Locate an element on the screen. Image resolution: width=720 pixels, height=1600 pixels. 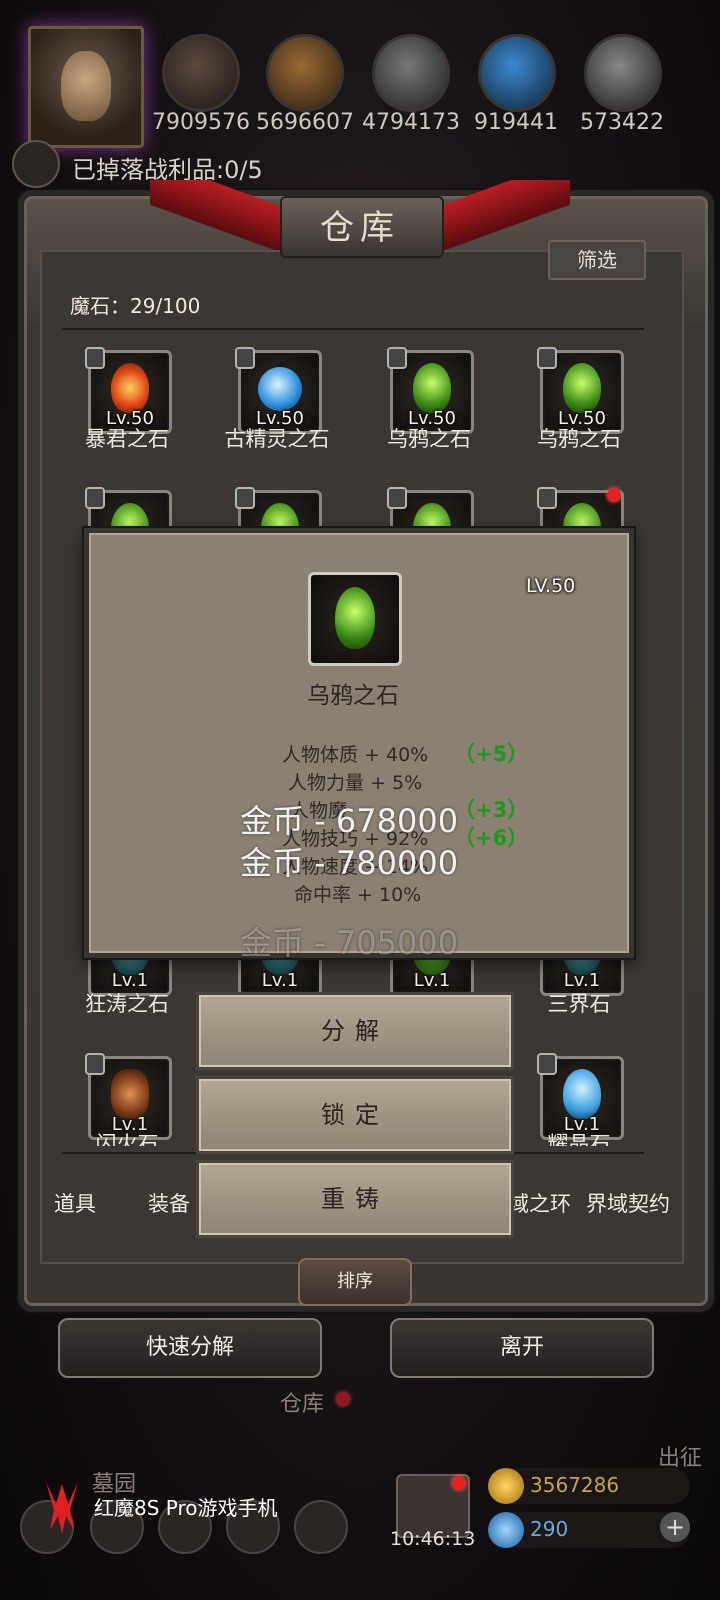
panel-title: 仓库 is located at coordinates (360, 228).